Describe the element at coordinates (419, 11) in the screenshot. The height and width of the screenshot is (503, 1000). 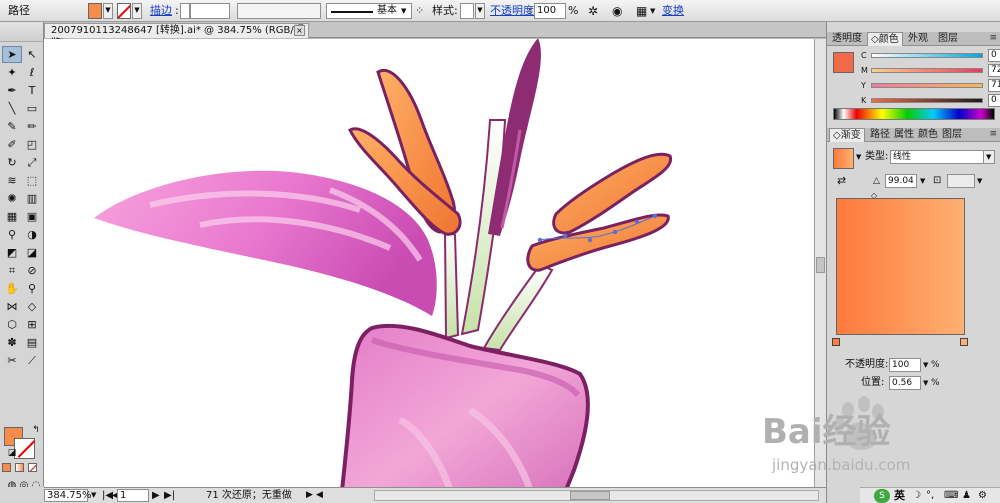
I see `style-options-icon: ⁘` at that location.